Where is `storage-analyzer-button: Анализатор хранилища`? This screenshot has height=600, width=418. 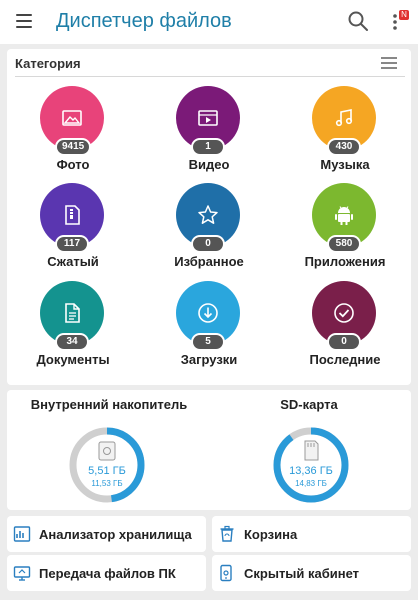 storage-analyzer-button: Анализатор хранилища is located at coordinates (106, 534).